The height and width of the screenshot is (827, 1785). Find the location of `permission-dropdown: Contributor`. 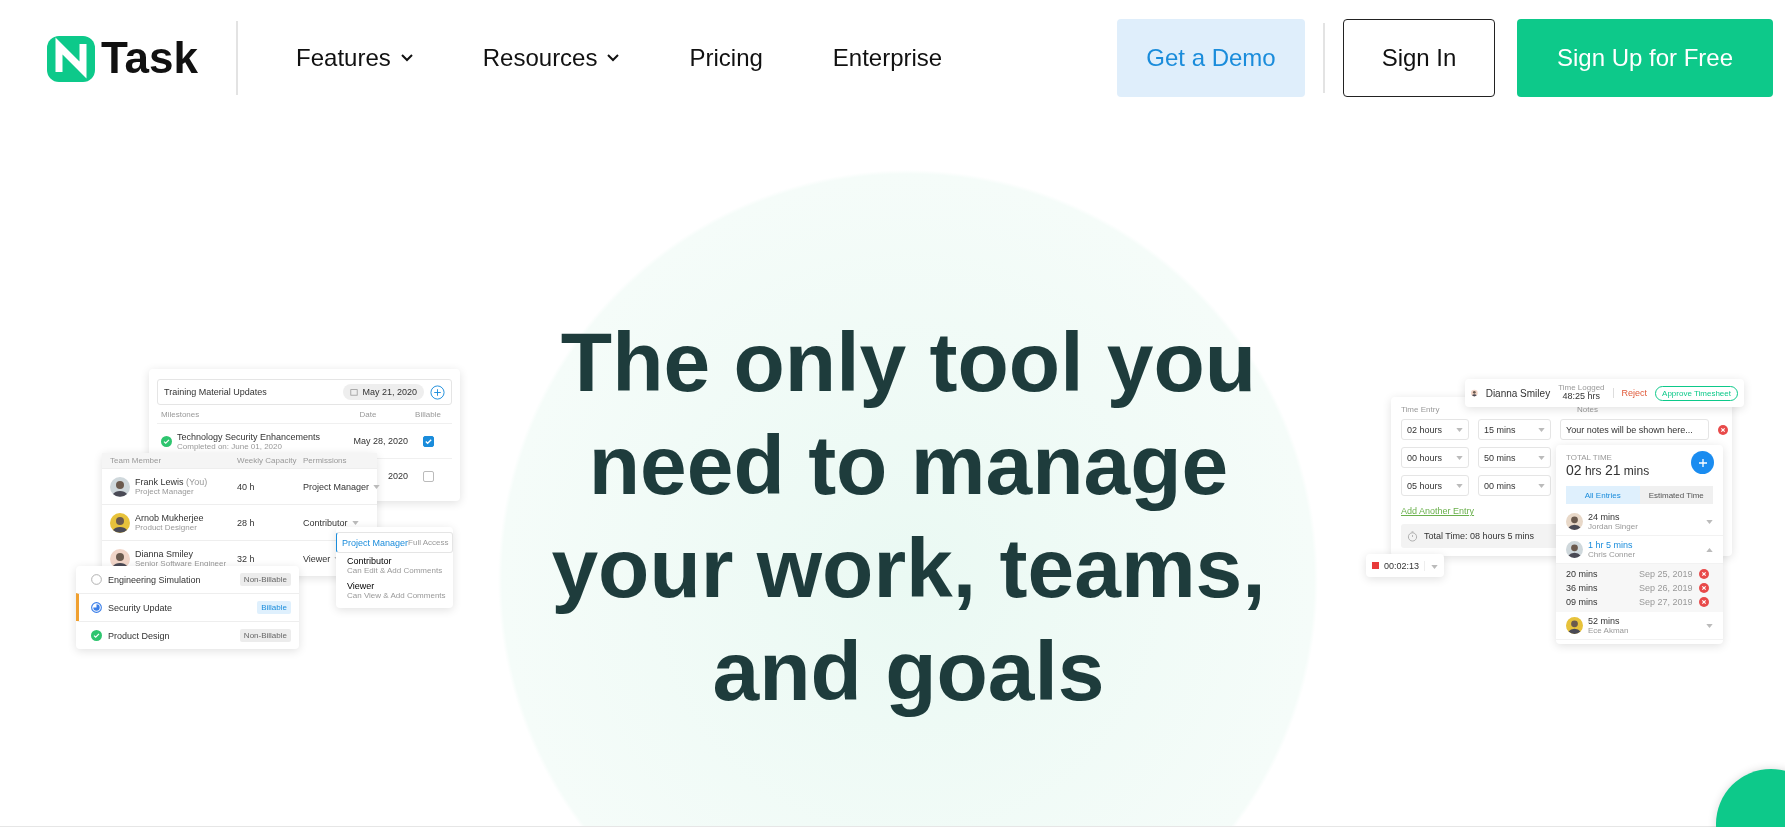

permission-dropdown: Contributor is located at coordinates (336, 522).